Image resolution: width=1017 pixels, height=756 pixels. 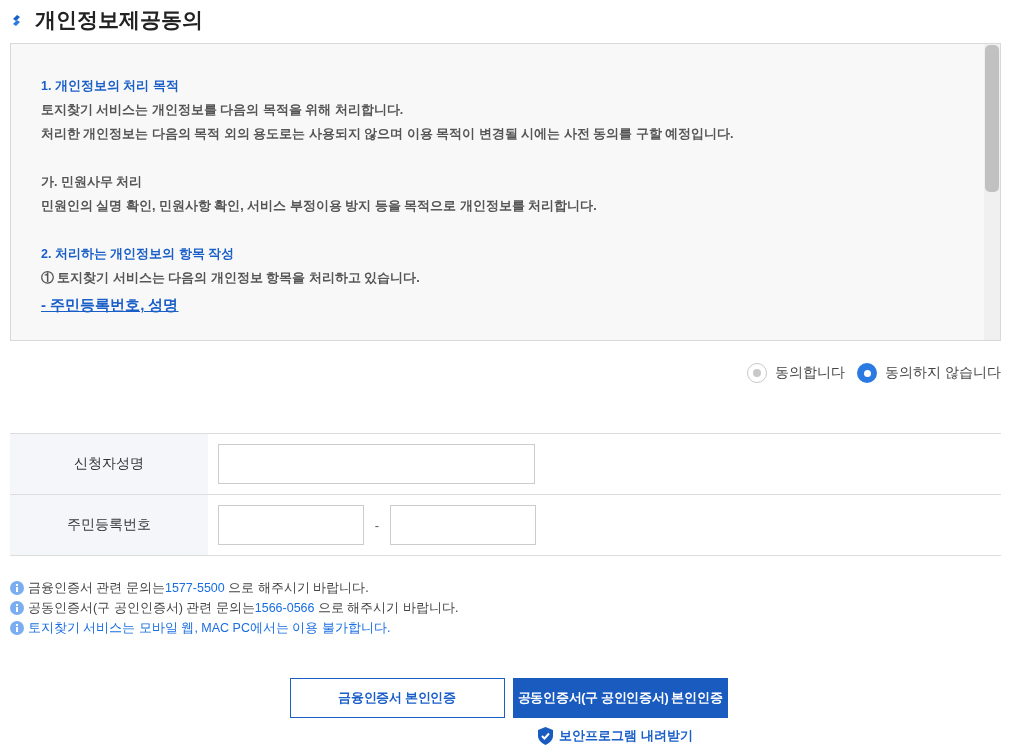 I want to click on body-text: ① 토지찾기 서비스는 다음의 개인정보 항목을 처리하고 있습니다., so click(x=230, y=278).